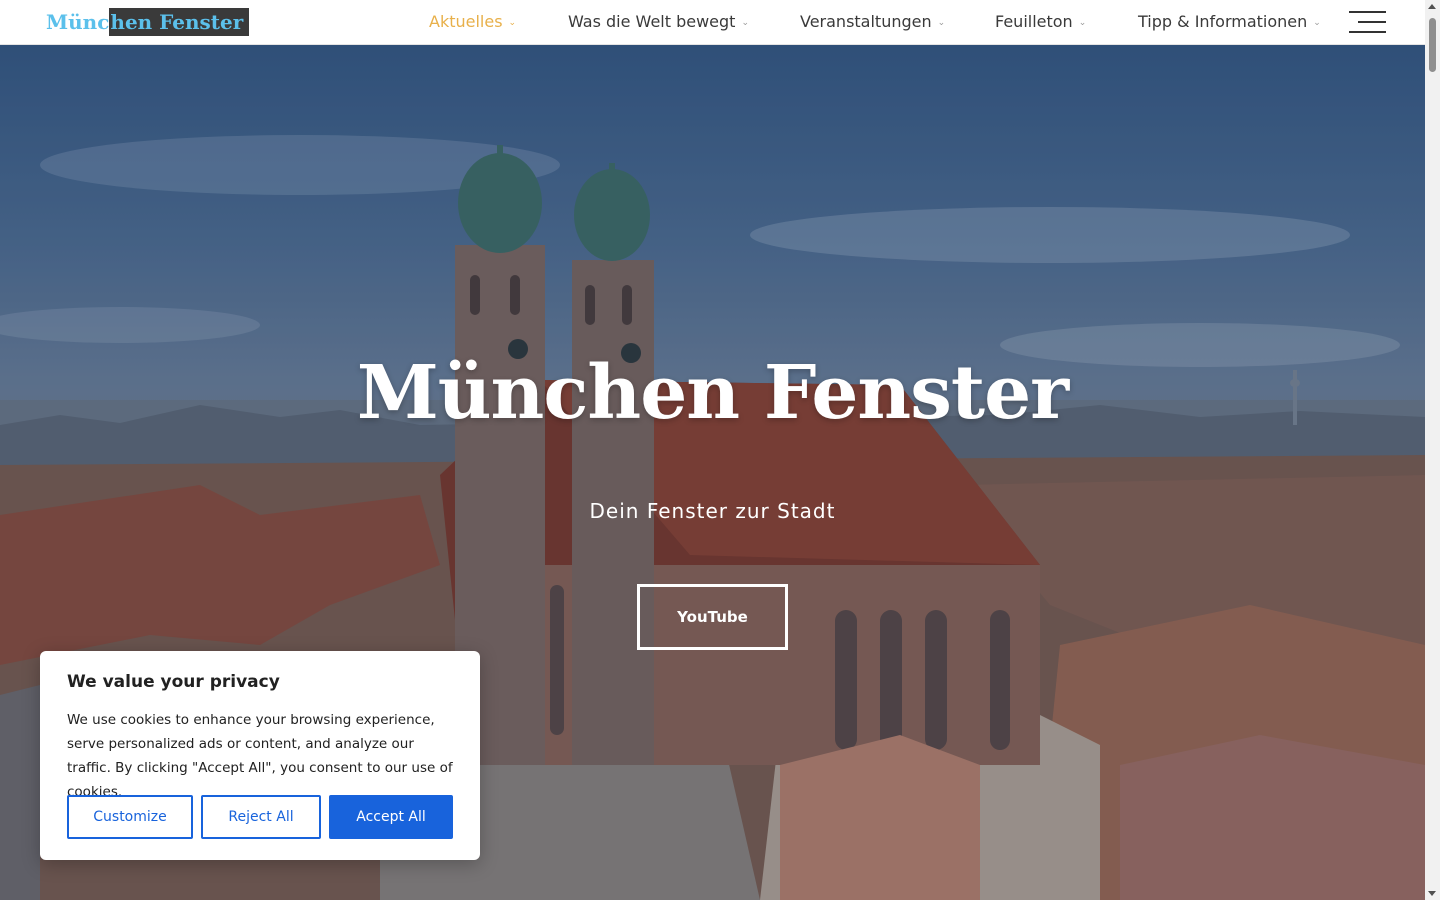 This screenshot has width=1440, height=900. What do you see at coordinates (712, 617) in the screenshot?
I see `youtube-button: YouTube` at bounding box center [712, 617].